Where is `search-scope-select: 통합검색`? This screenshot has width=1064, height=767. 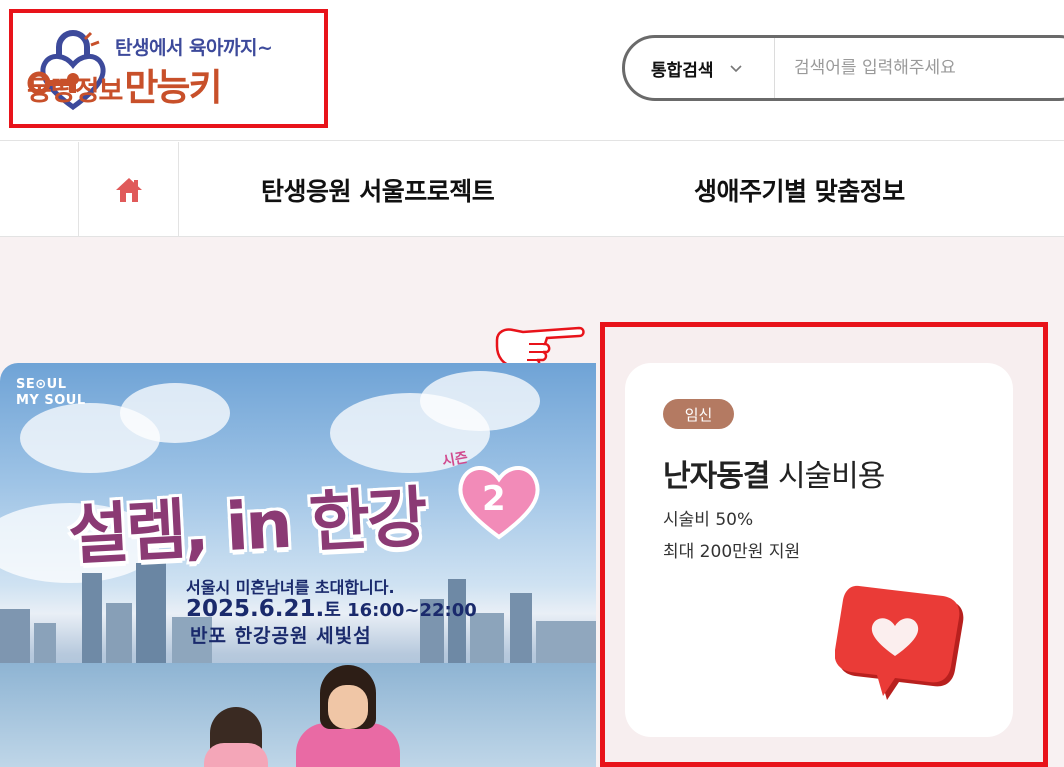 search-scope-select: 통합검색 is located at coordinates (700, 68).